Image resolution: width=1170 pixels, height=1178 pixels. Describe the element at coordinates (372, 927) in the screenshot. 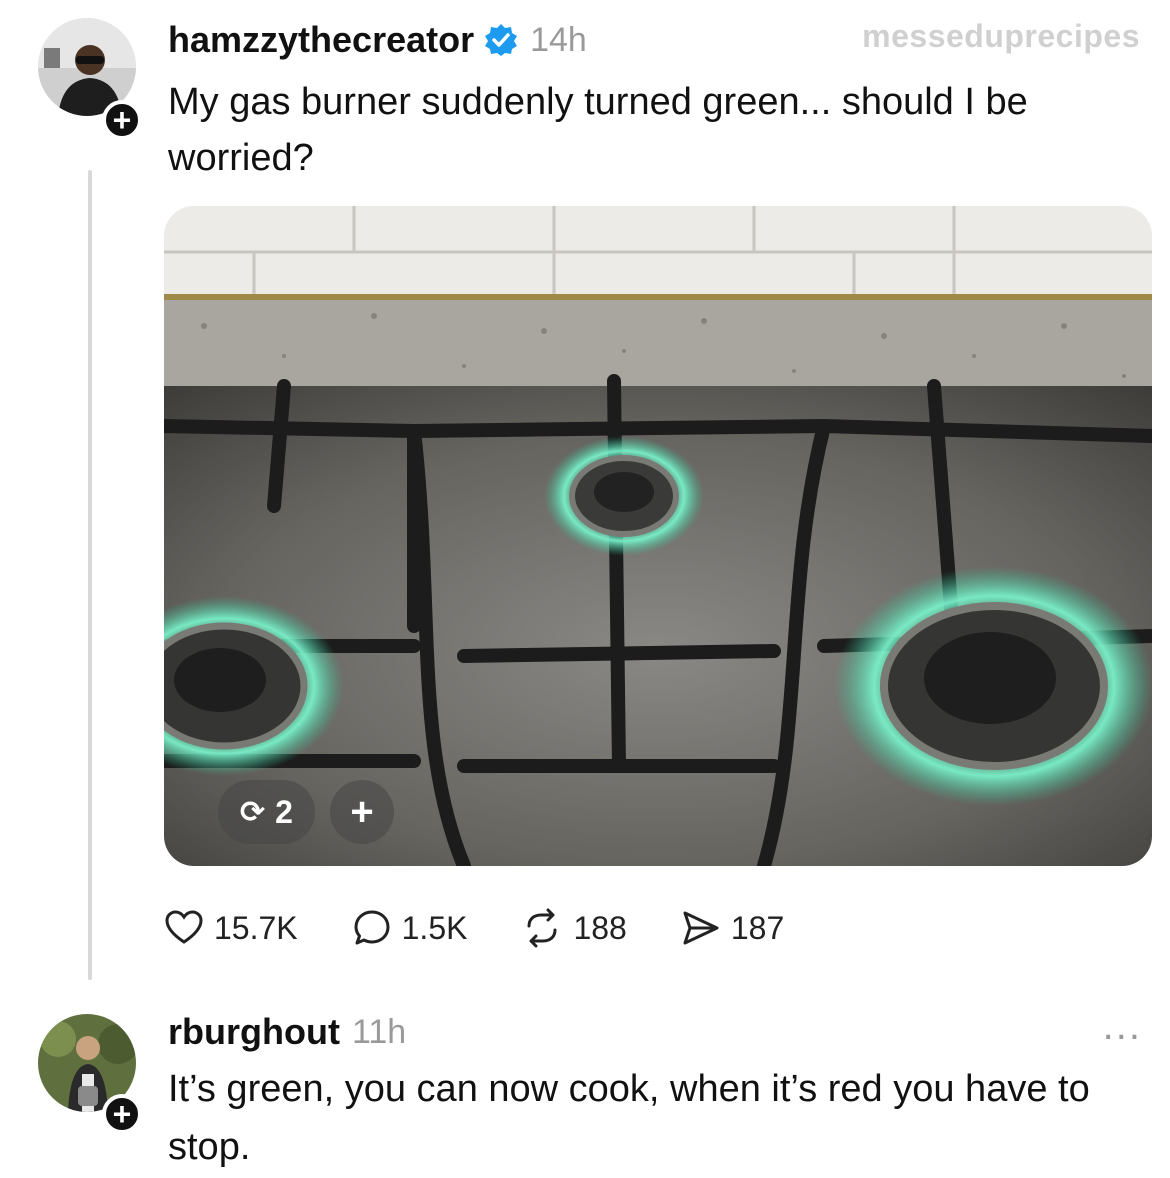

I see `comment-icon` at that location.